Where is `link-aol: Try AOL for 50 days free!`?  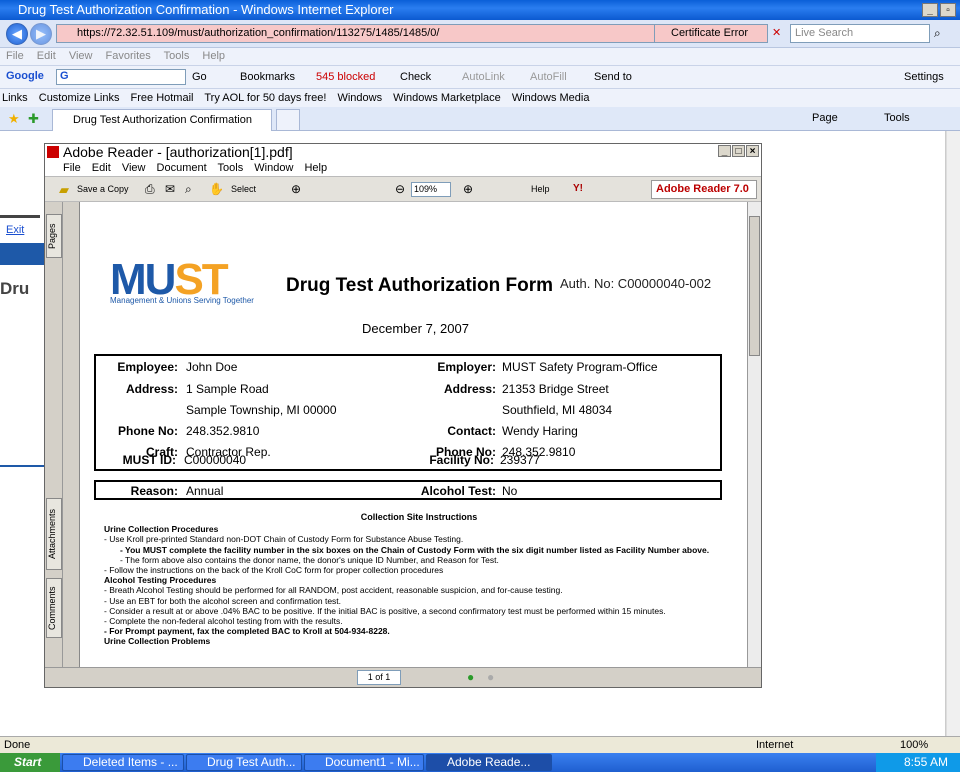
link-aol: Try AOL for 50 days free! is located at coordinates (265, 98).